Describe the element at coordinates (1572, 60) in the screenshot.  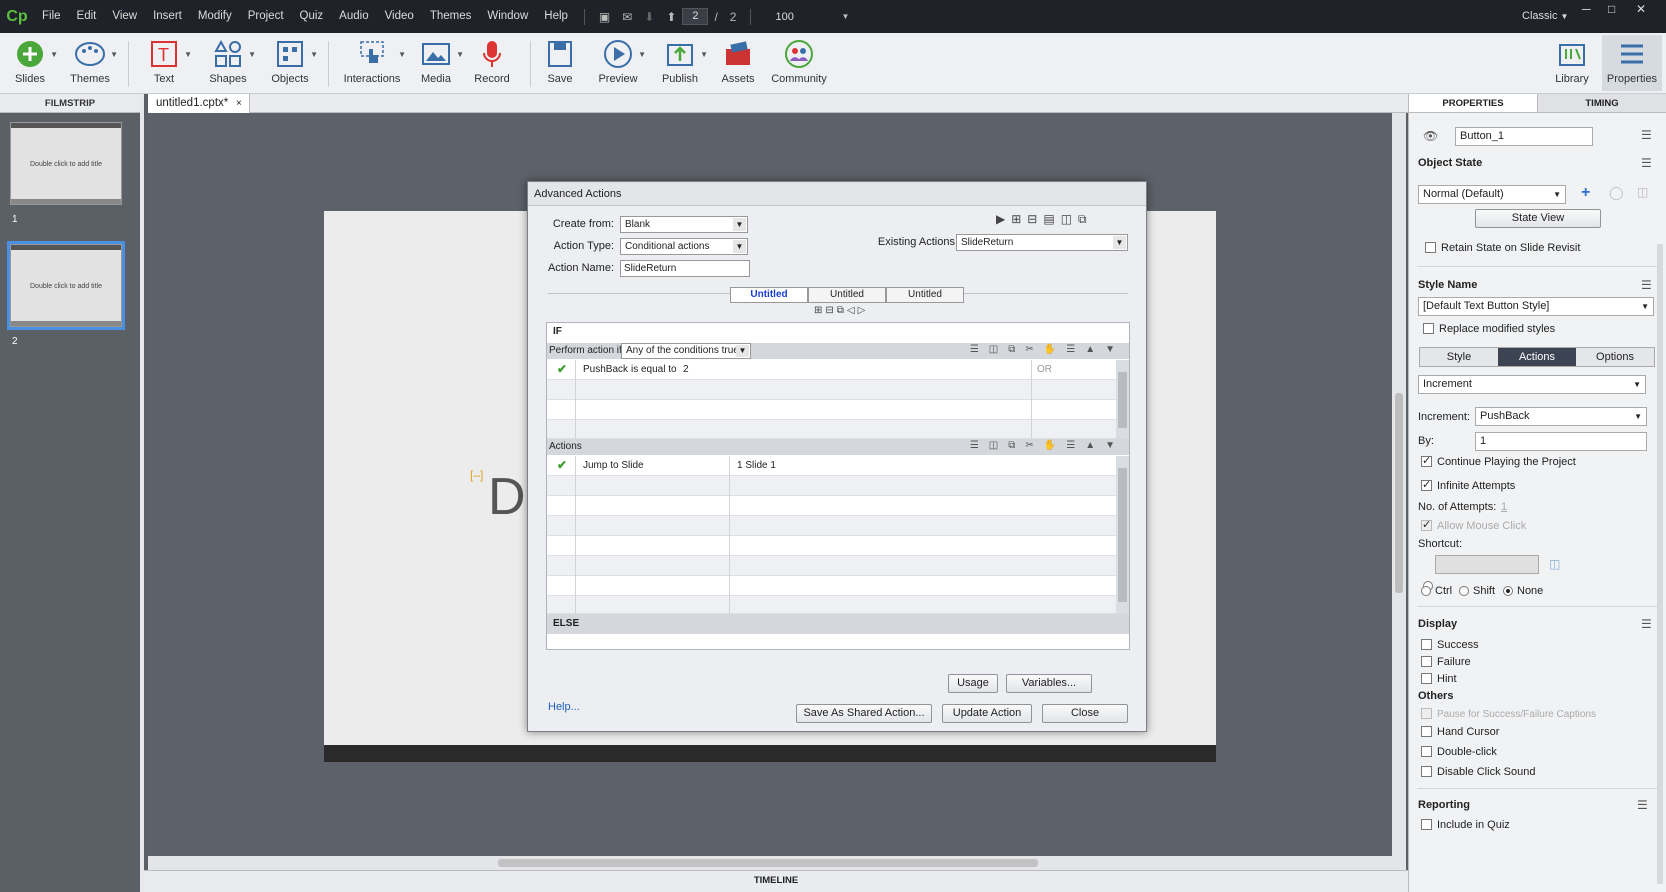
I see `library-button: Library` at that location.